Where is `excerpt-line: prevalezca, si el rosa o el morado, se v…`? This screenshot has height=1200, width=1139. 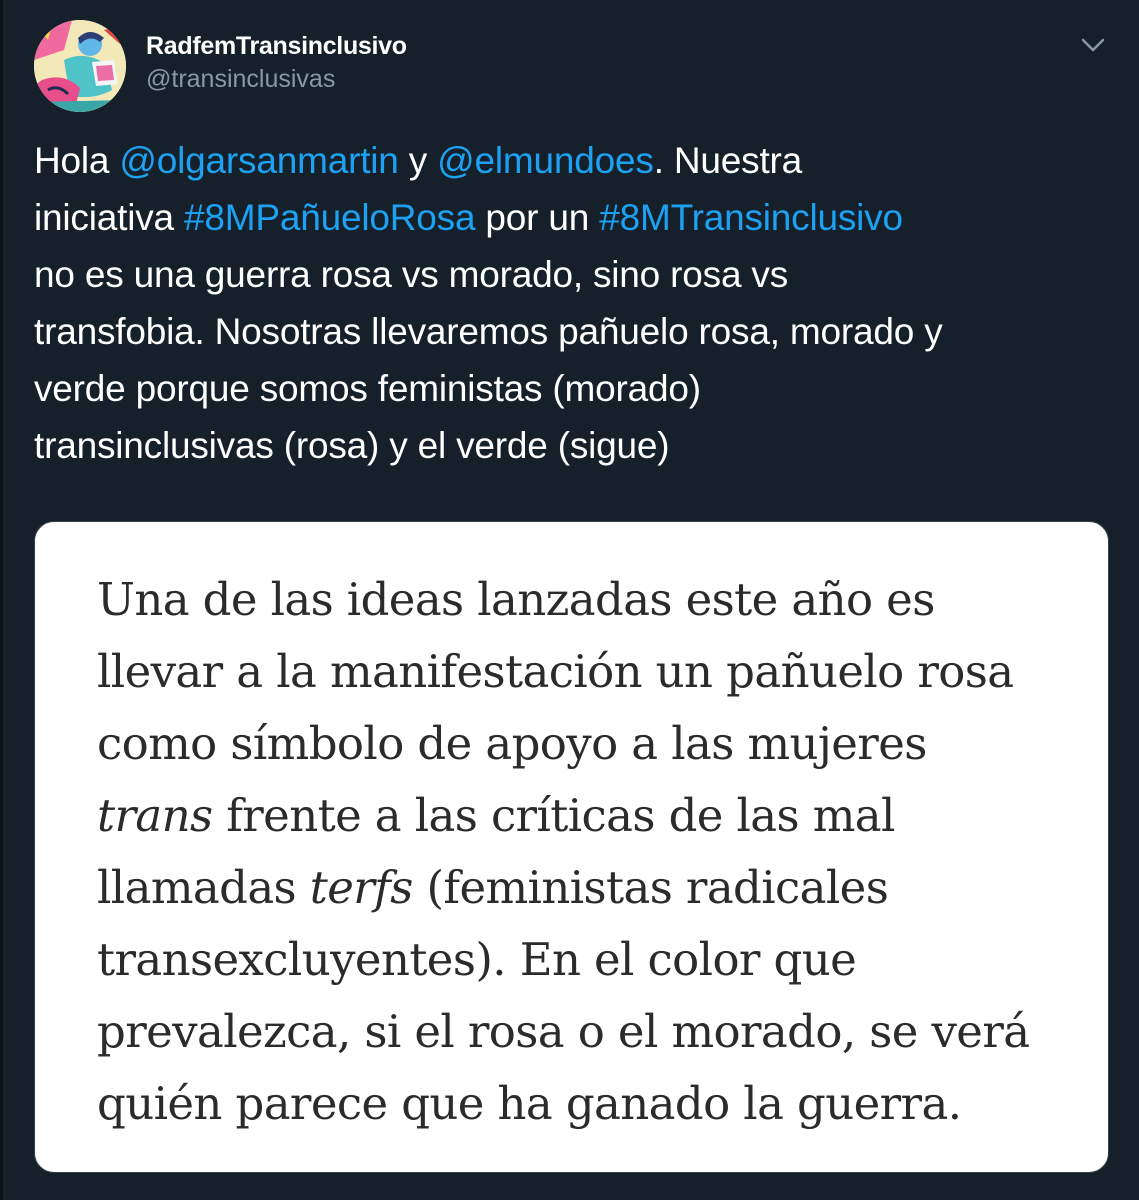 excerpt-line: prevalezca, si el rosa o el morado, se v… is located at coordinates (563, 1031).